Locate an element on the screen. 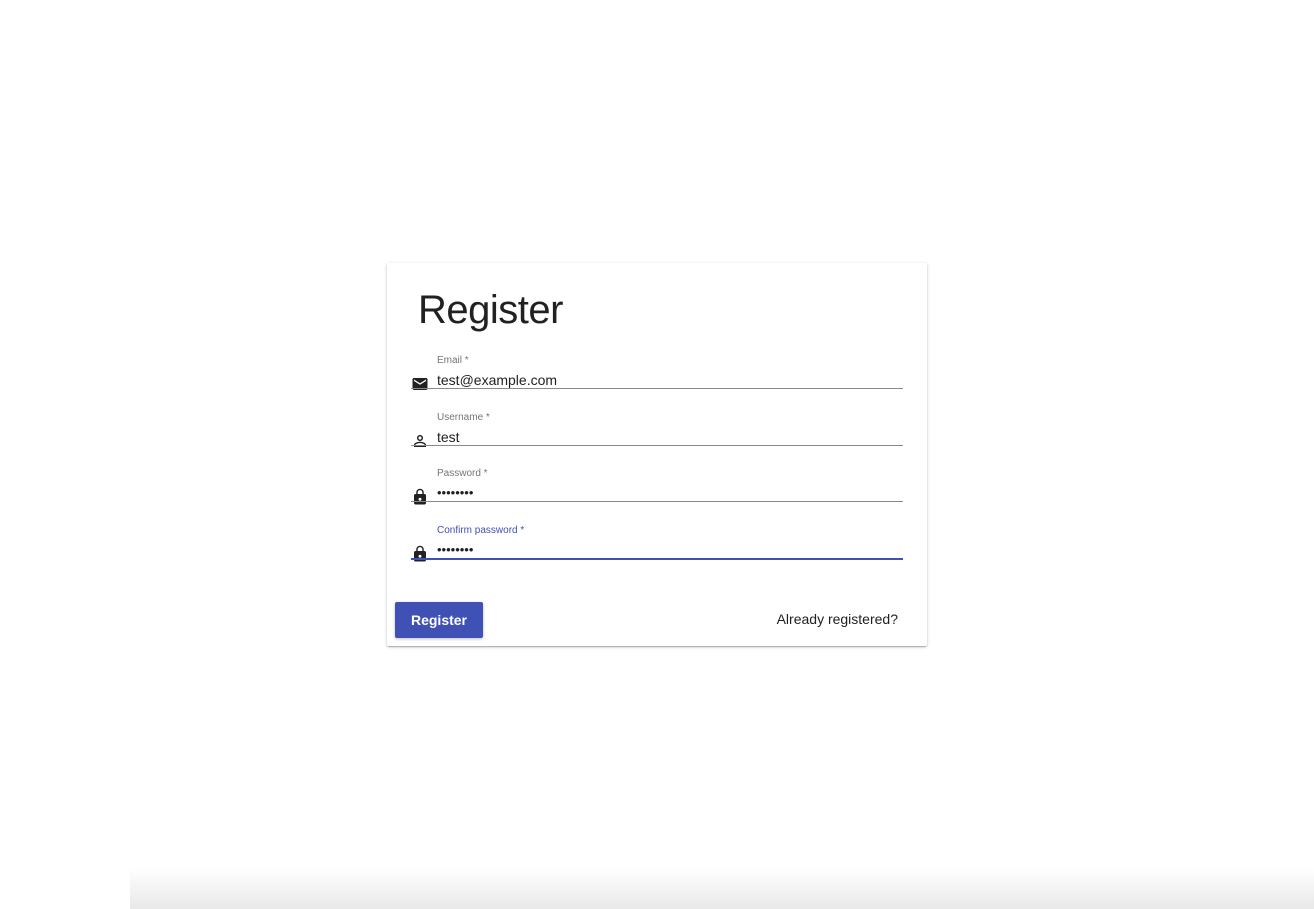 Image resolution: width=1314 pixels, height=909 pixels. username-input: test is located at coordinates (448, 437).